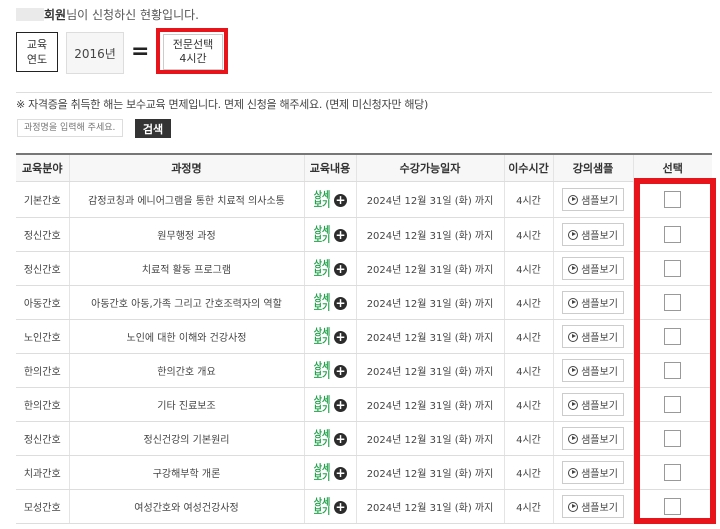  I want to click on table-header-row: 교육분야 과정명 교육내용 수강가능일자 이수시간 강의샘플 선택, so click(364, 167).